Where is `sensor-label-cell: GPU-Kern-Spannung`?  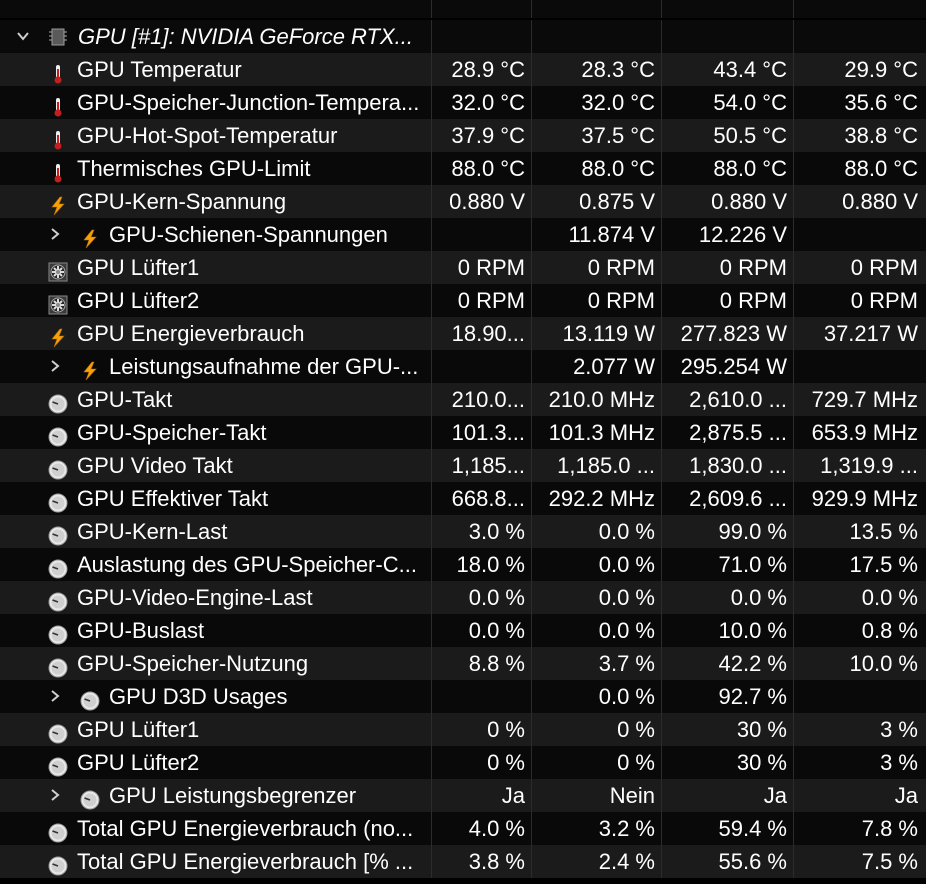 sensor-label-cell: GPU-Kern-Spannung is located at coordinates (216, 201).